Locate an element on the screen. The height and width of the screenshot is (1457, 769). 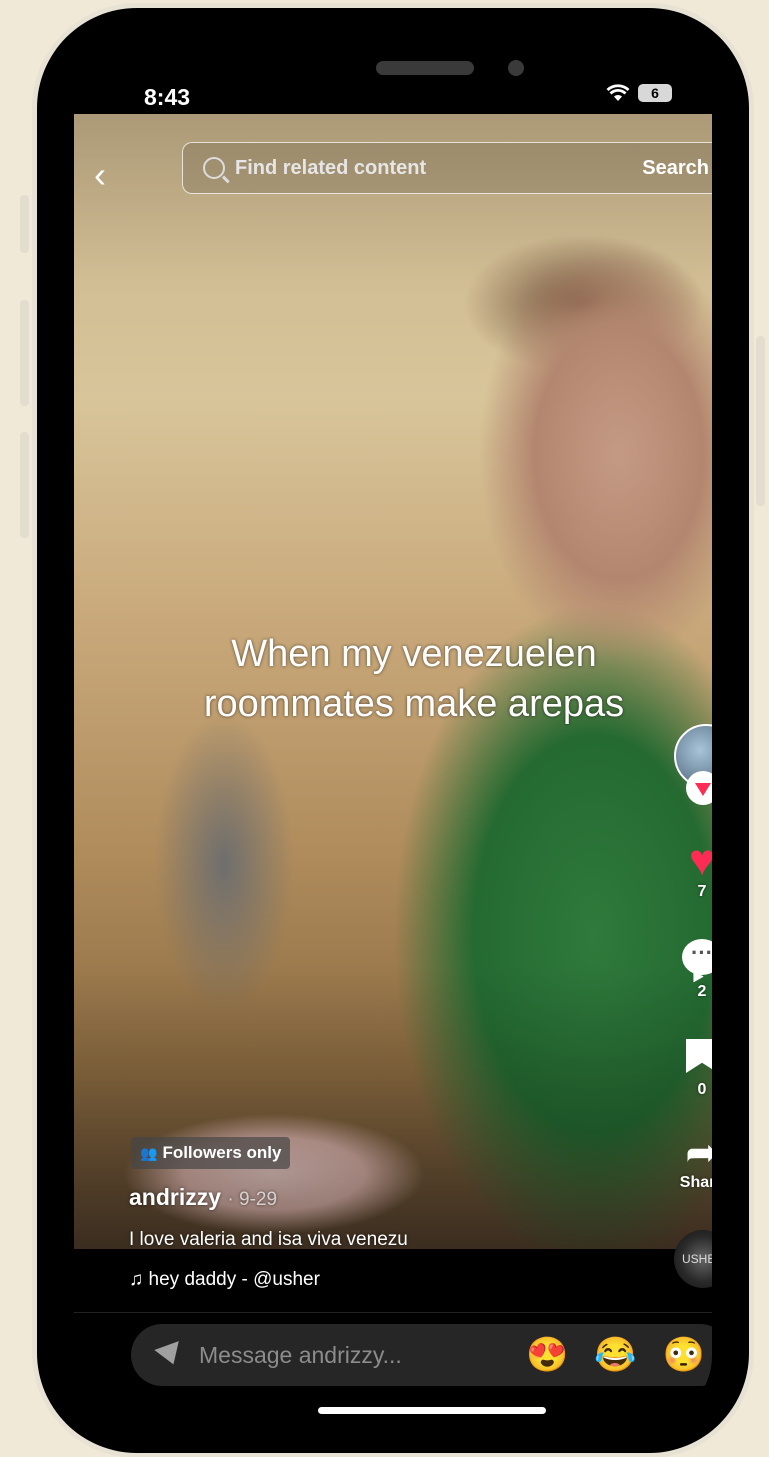
post-description: I love valeria and isa viva venezu is located at coordinates (268, 1240).